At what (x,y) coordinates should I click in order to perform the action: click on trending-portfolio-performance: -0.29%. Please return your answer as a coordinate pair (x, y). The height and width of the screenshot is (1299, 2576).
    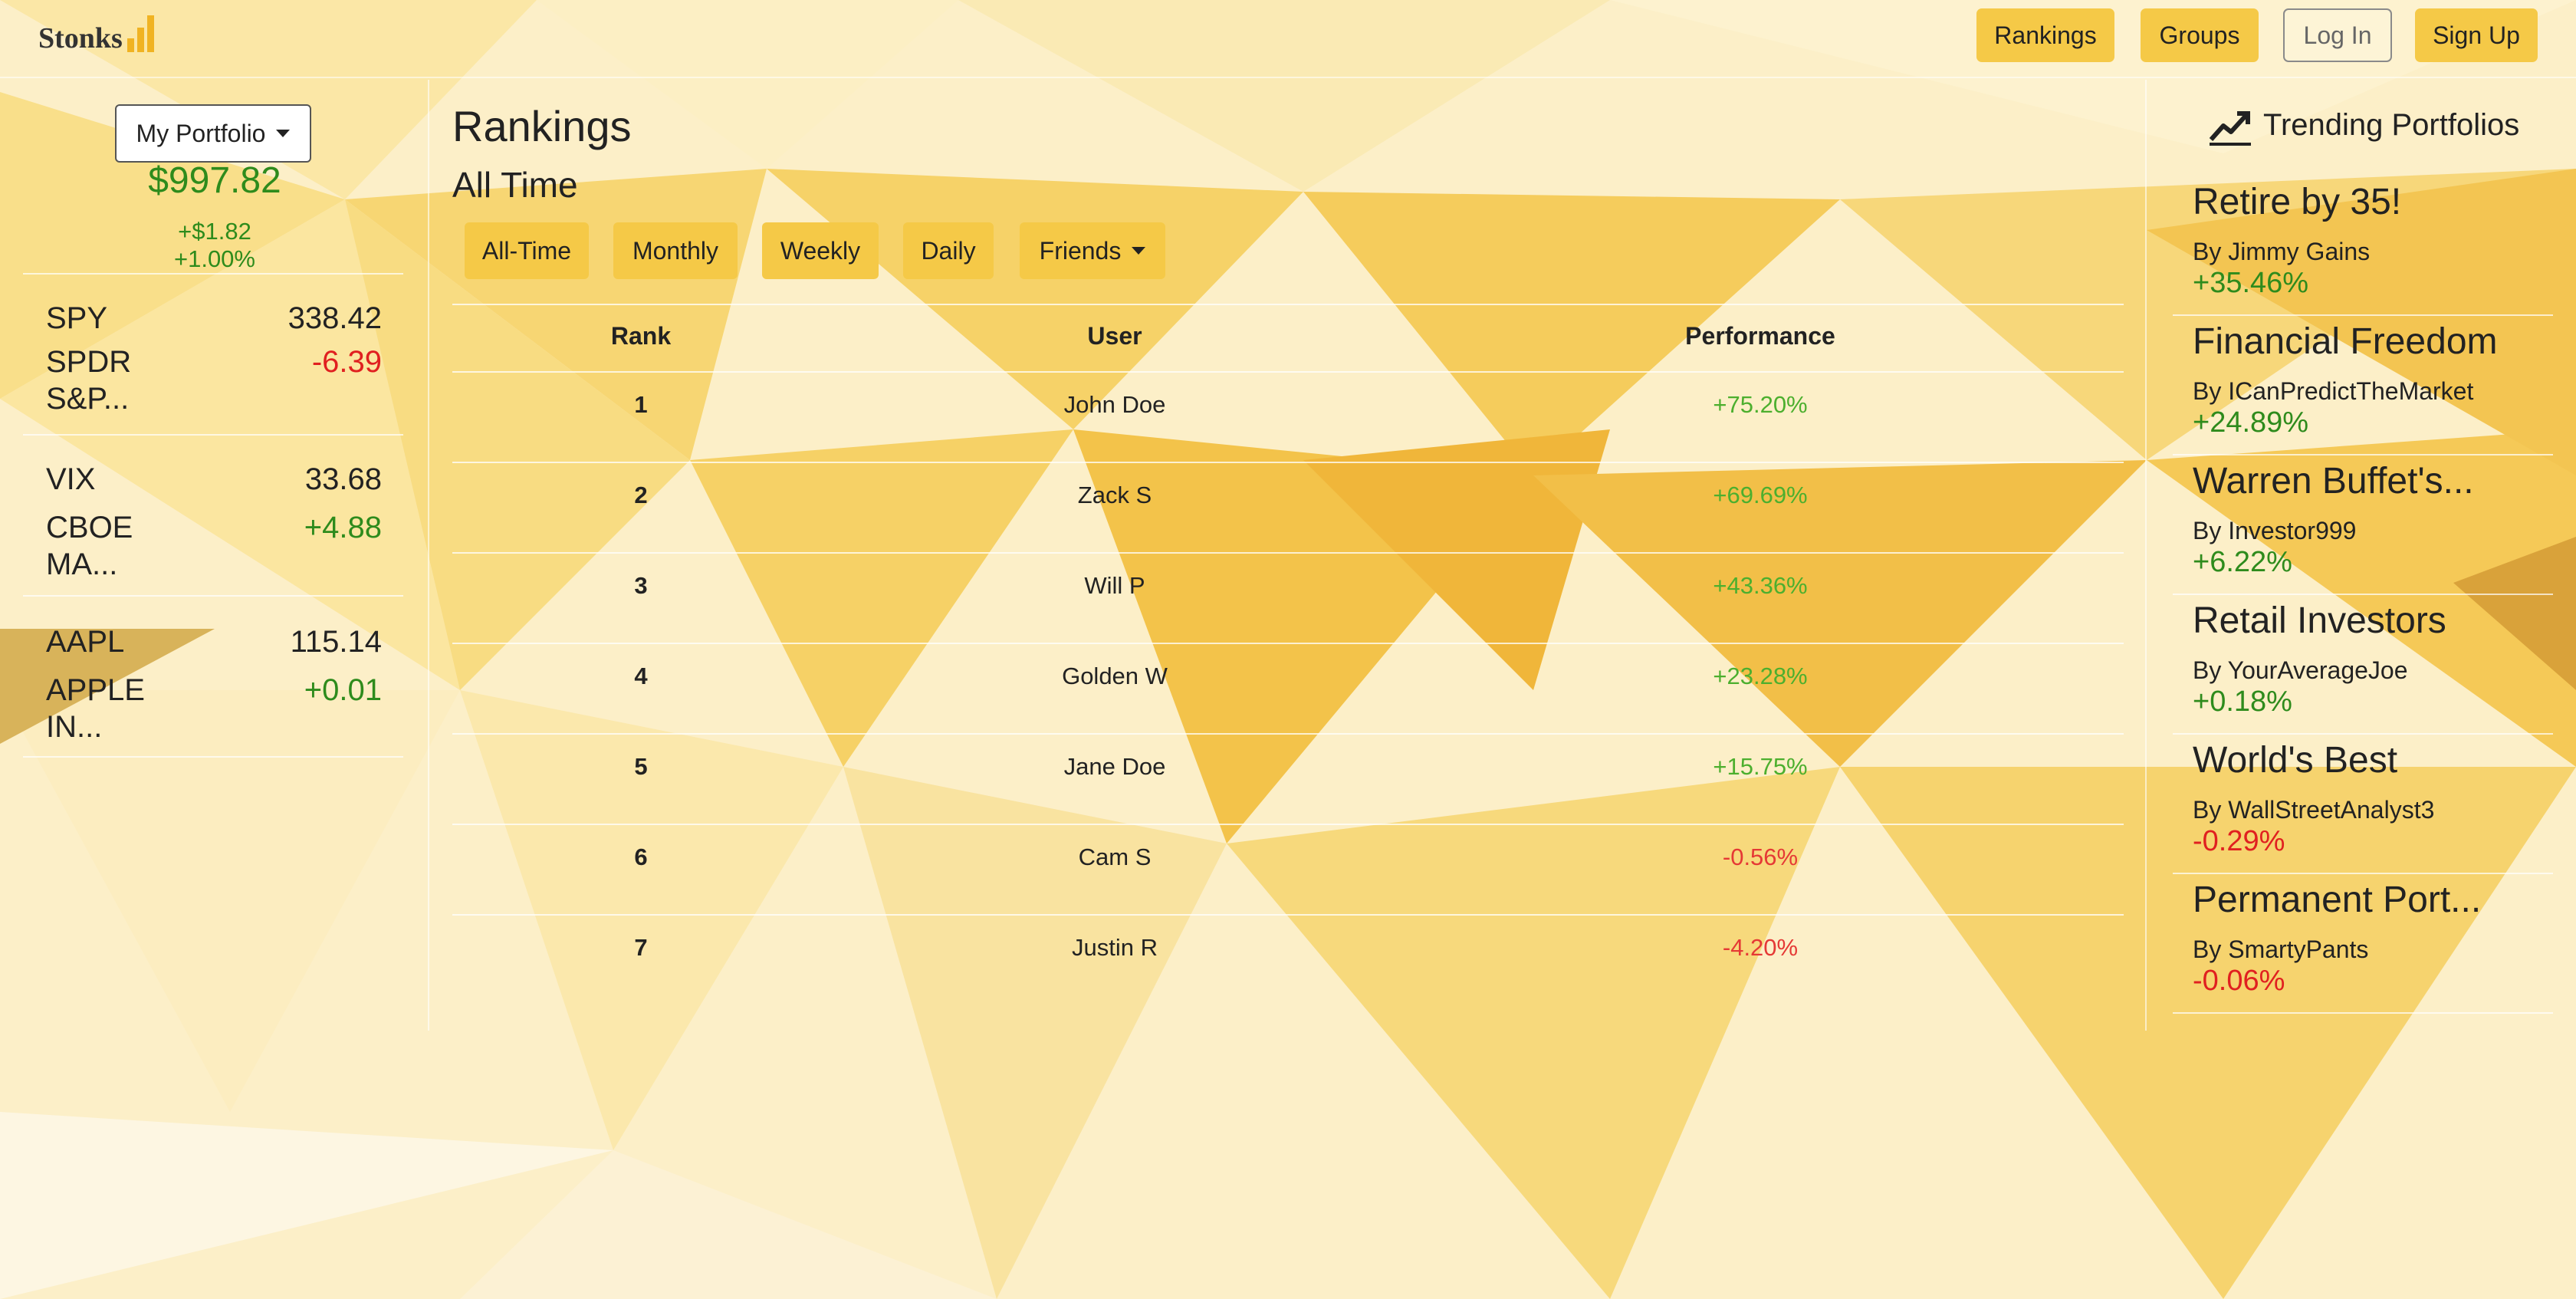
    Looking at the image, I should click on (2239, 841).